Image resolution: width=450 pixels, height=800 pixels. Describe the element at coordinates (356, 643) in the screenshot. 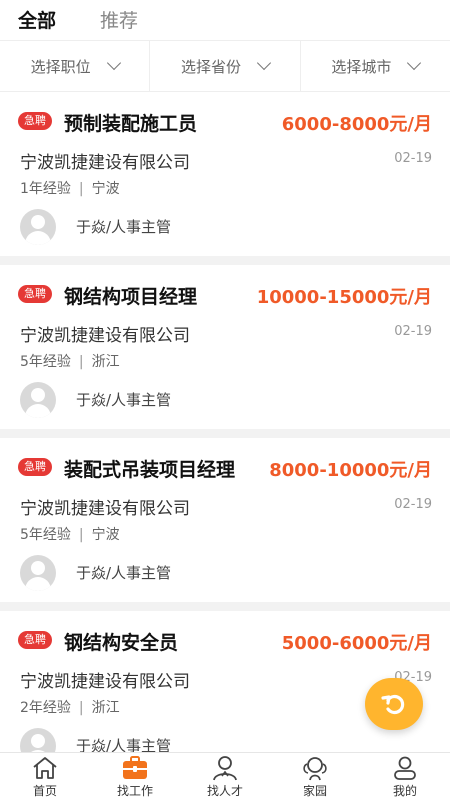

I see `job-salary: 5000-6000元/月` at that location.